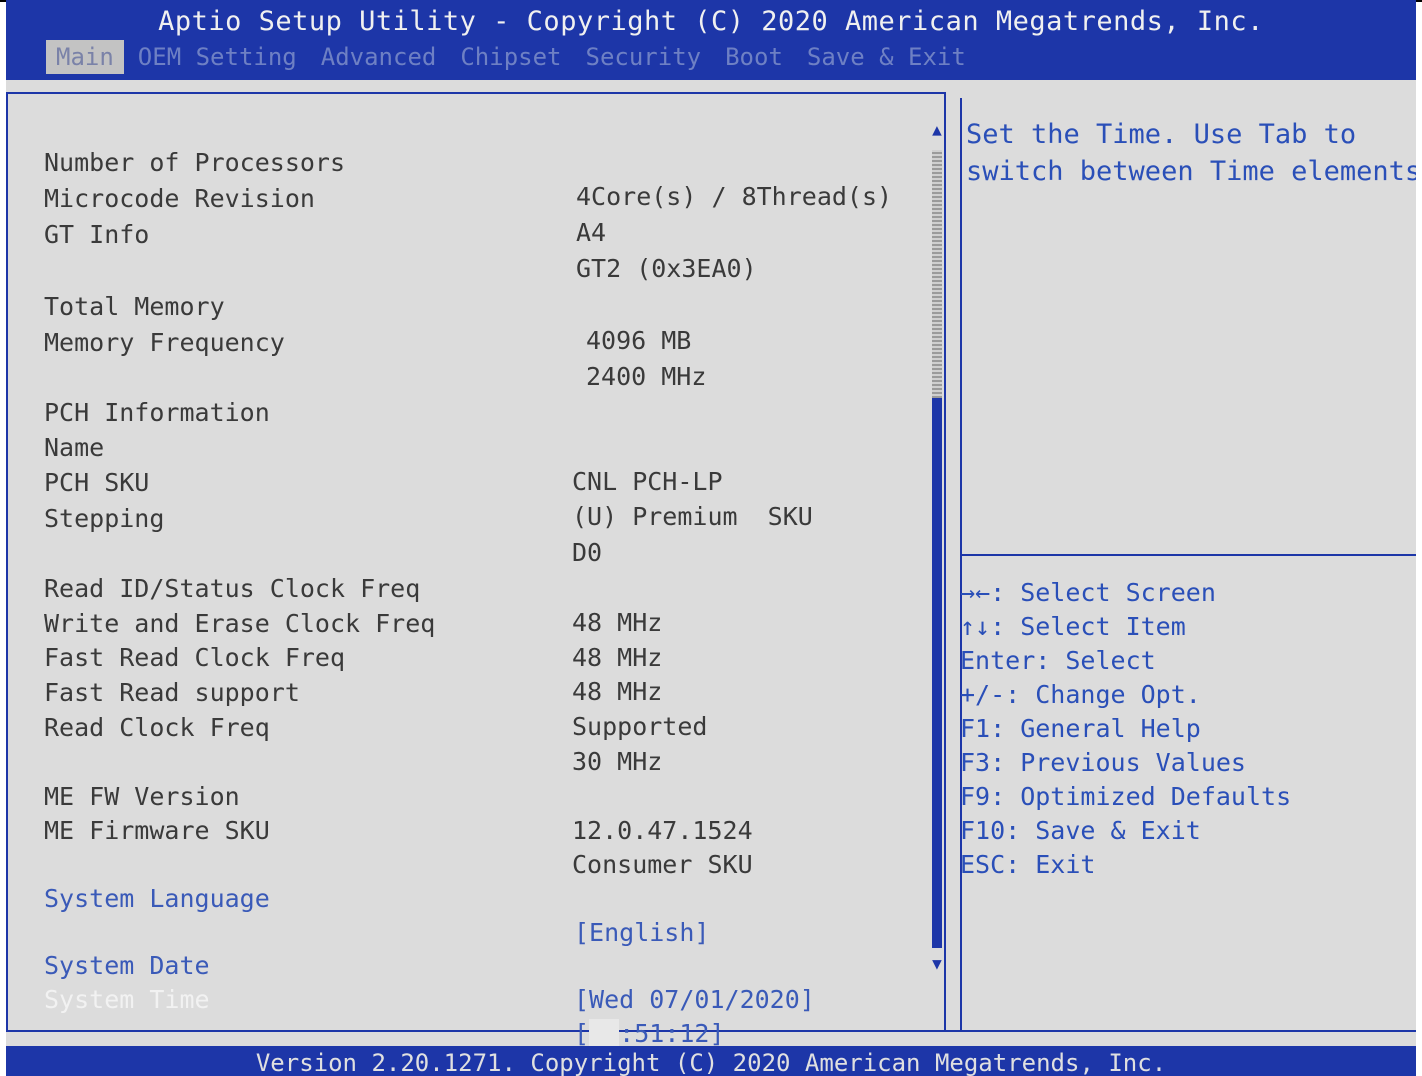 The width and height of the screenshot is (1422, 1076). Describe the element at coordinates (1161, 134) in the screenshot. I see `help-line: Set the Time. Use Tab to` at that location.